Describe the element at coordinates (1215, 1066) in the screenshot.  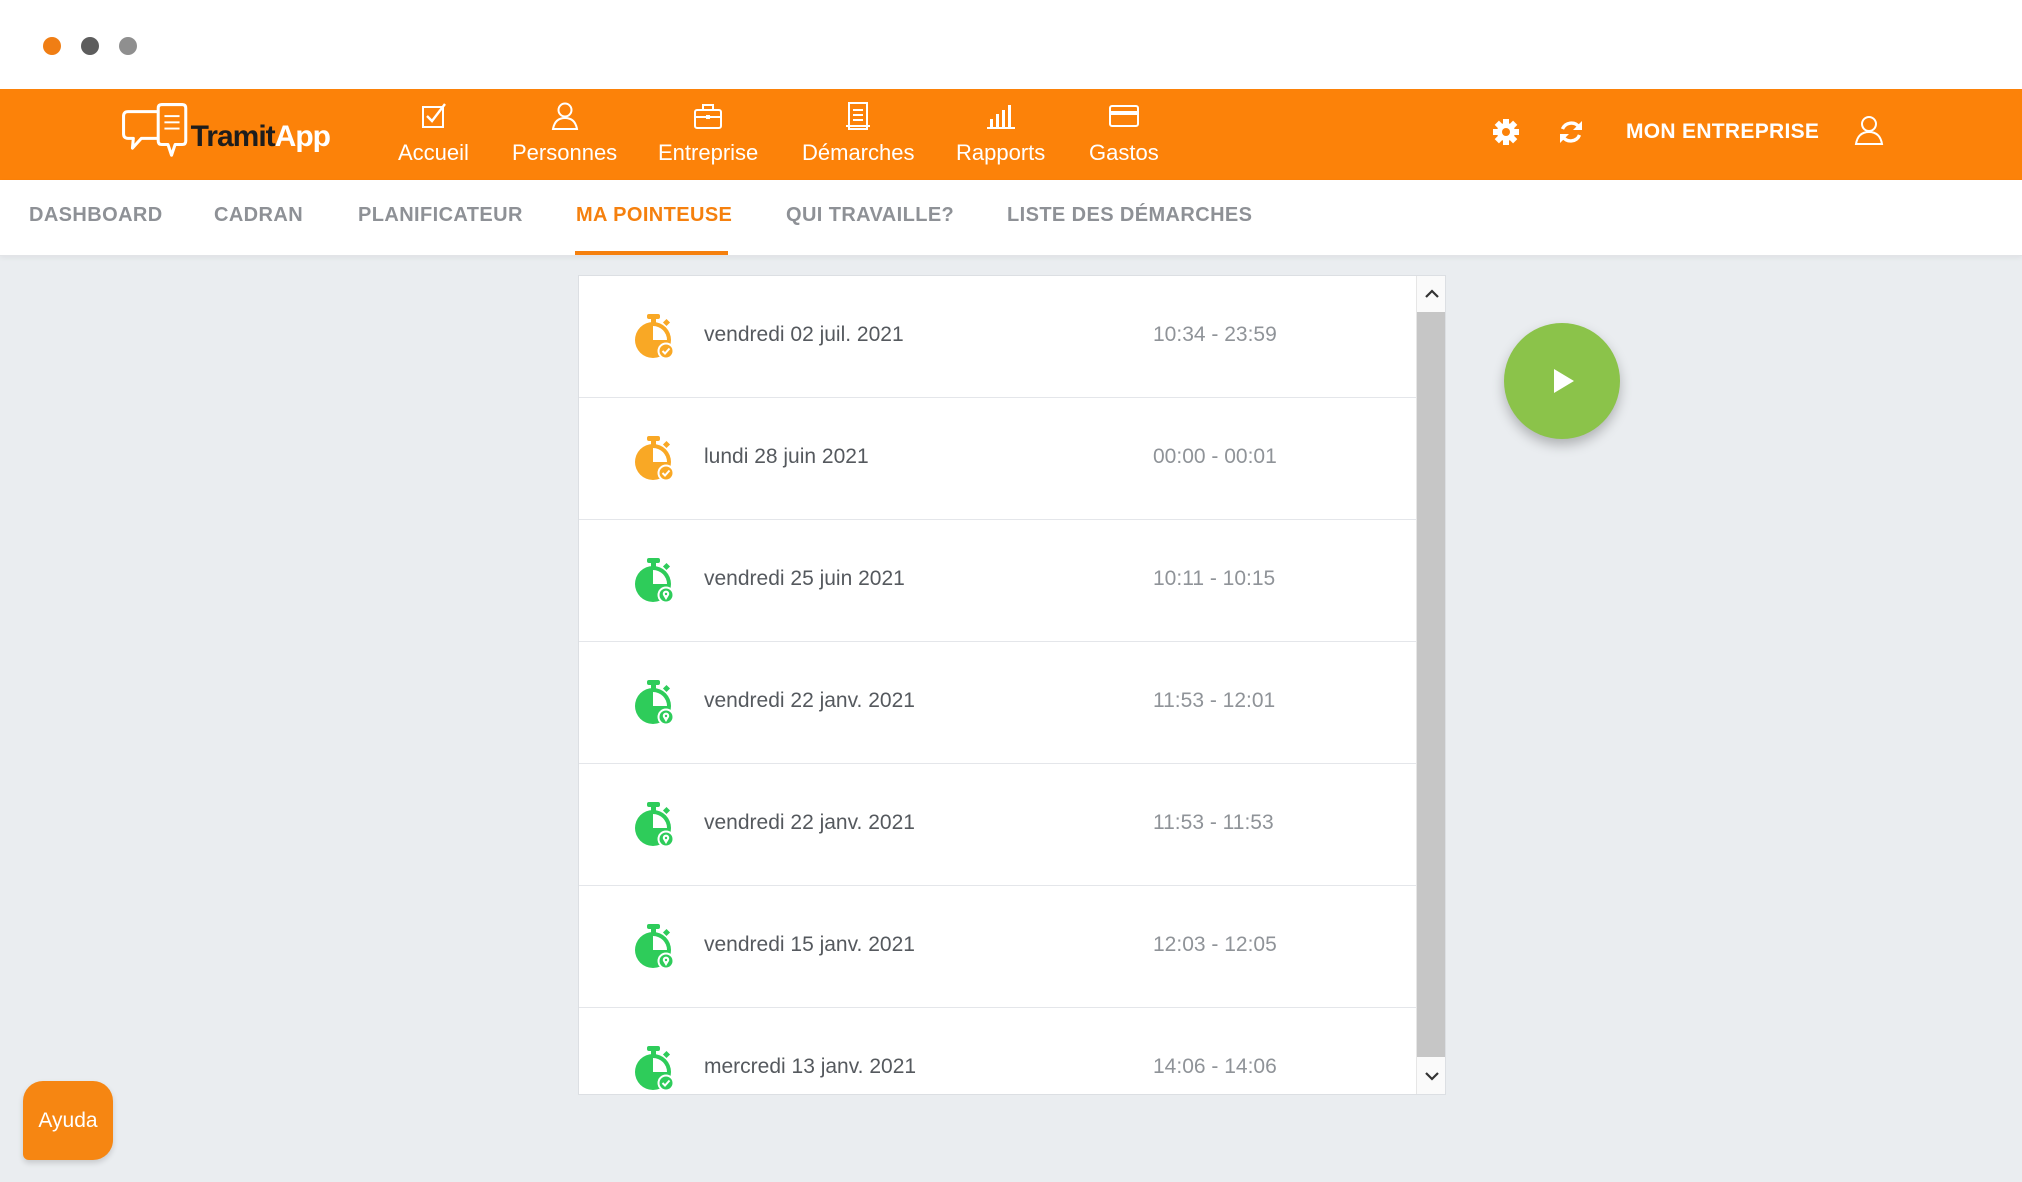
I see `entry-time-range: 14:06 - 14:06` at that location.